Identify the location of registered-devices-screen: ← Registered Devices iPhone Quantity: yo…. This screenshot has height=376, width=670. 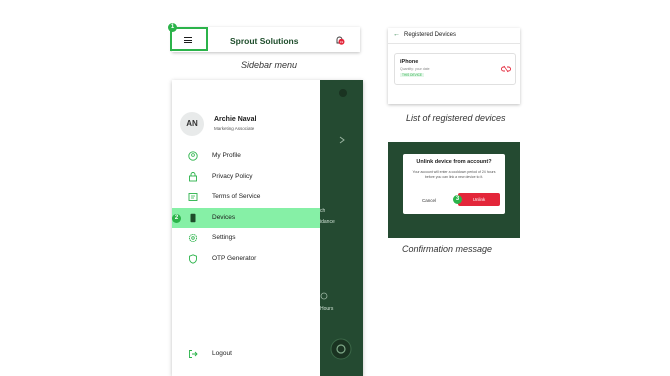
(454, 66).